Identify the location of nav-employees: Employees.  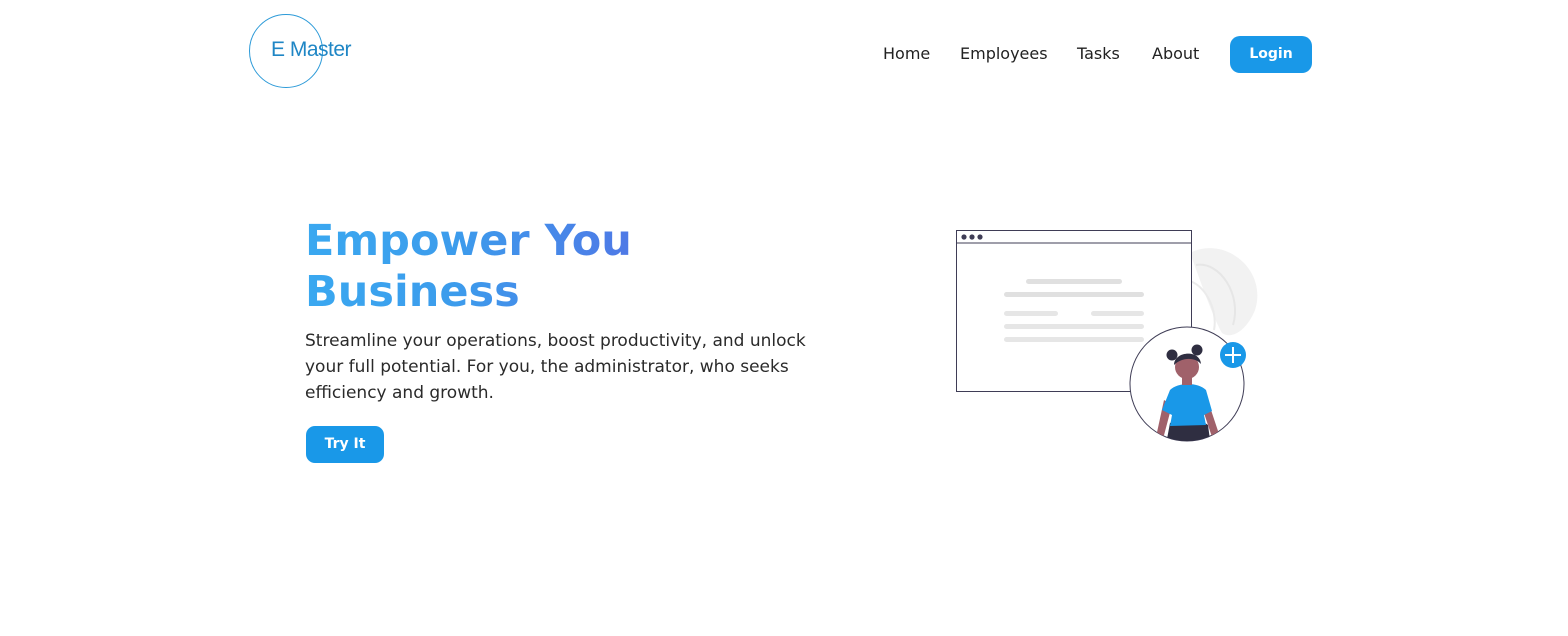
(1004, 53).